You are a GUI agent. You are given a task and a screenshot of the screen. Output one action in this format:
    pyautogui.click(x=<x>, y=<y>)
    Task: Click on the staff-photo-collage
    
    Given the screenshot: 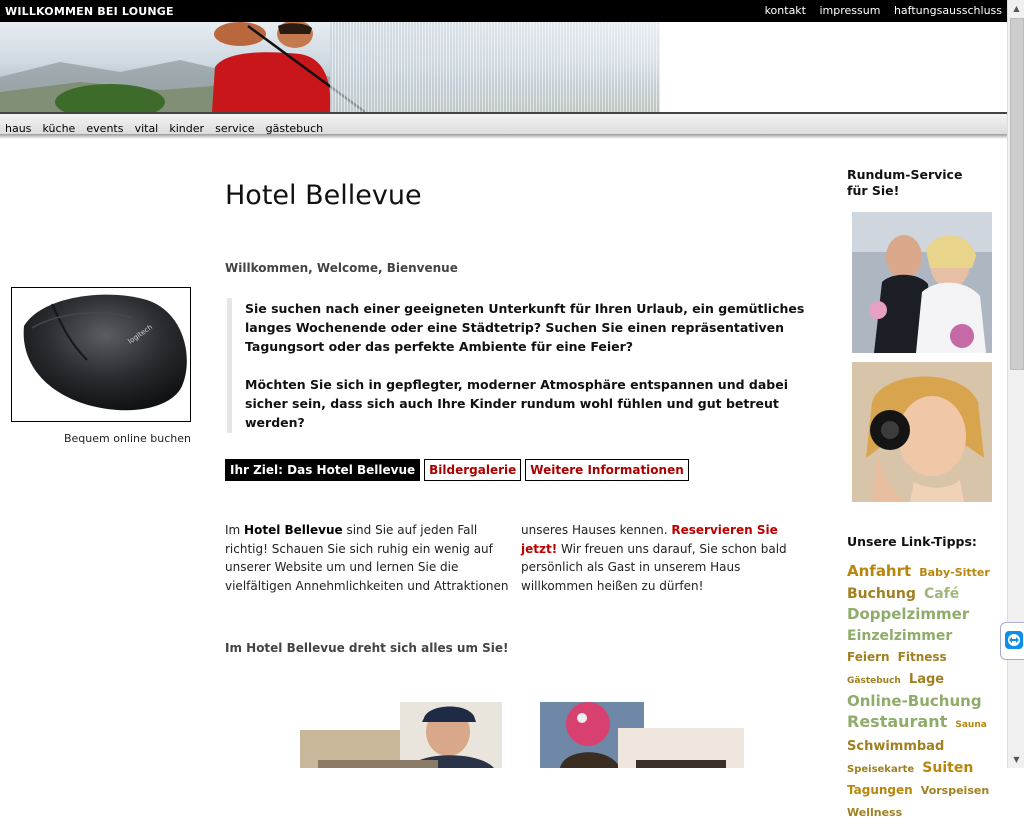 What is the action you would take?
    pyautogui.click(x=401, y=735)
    